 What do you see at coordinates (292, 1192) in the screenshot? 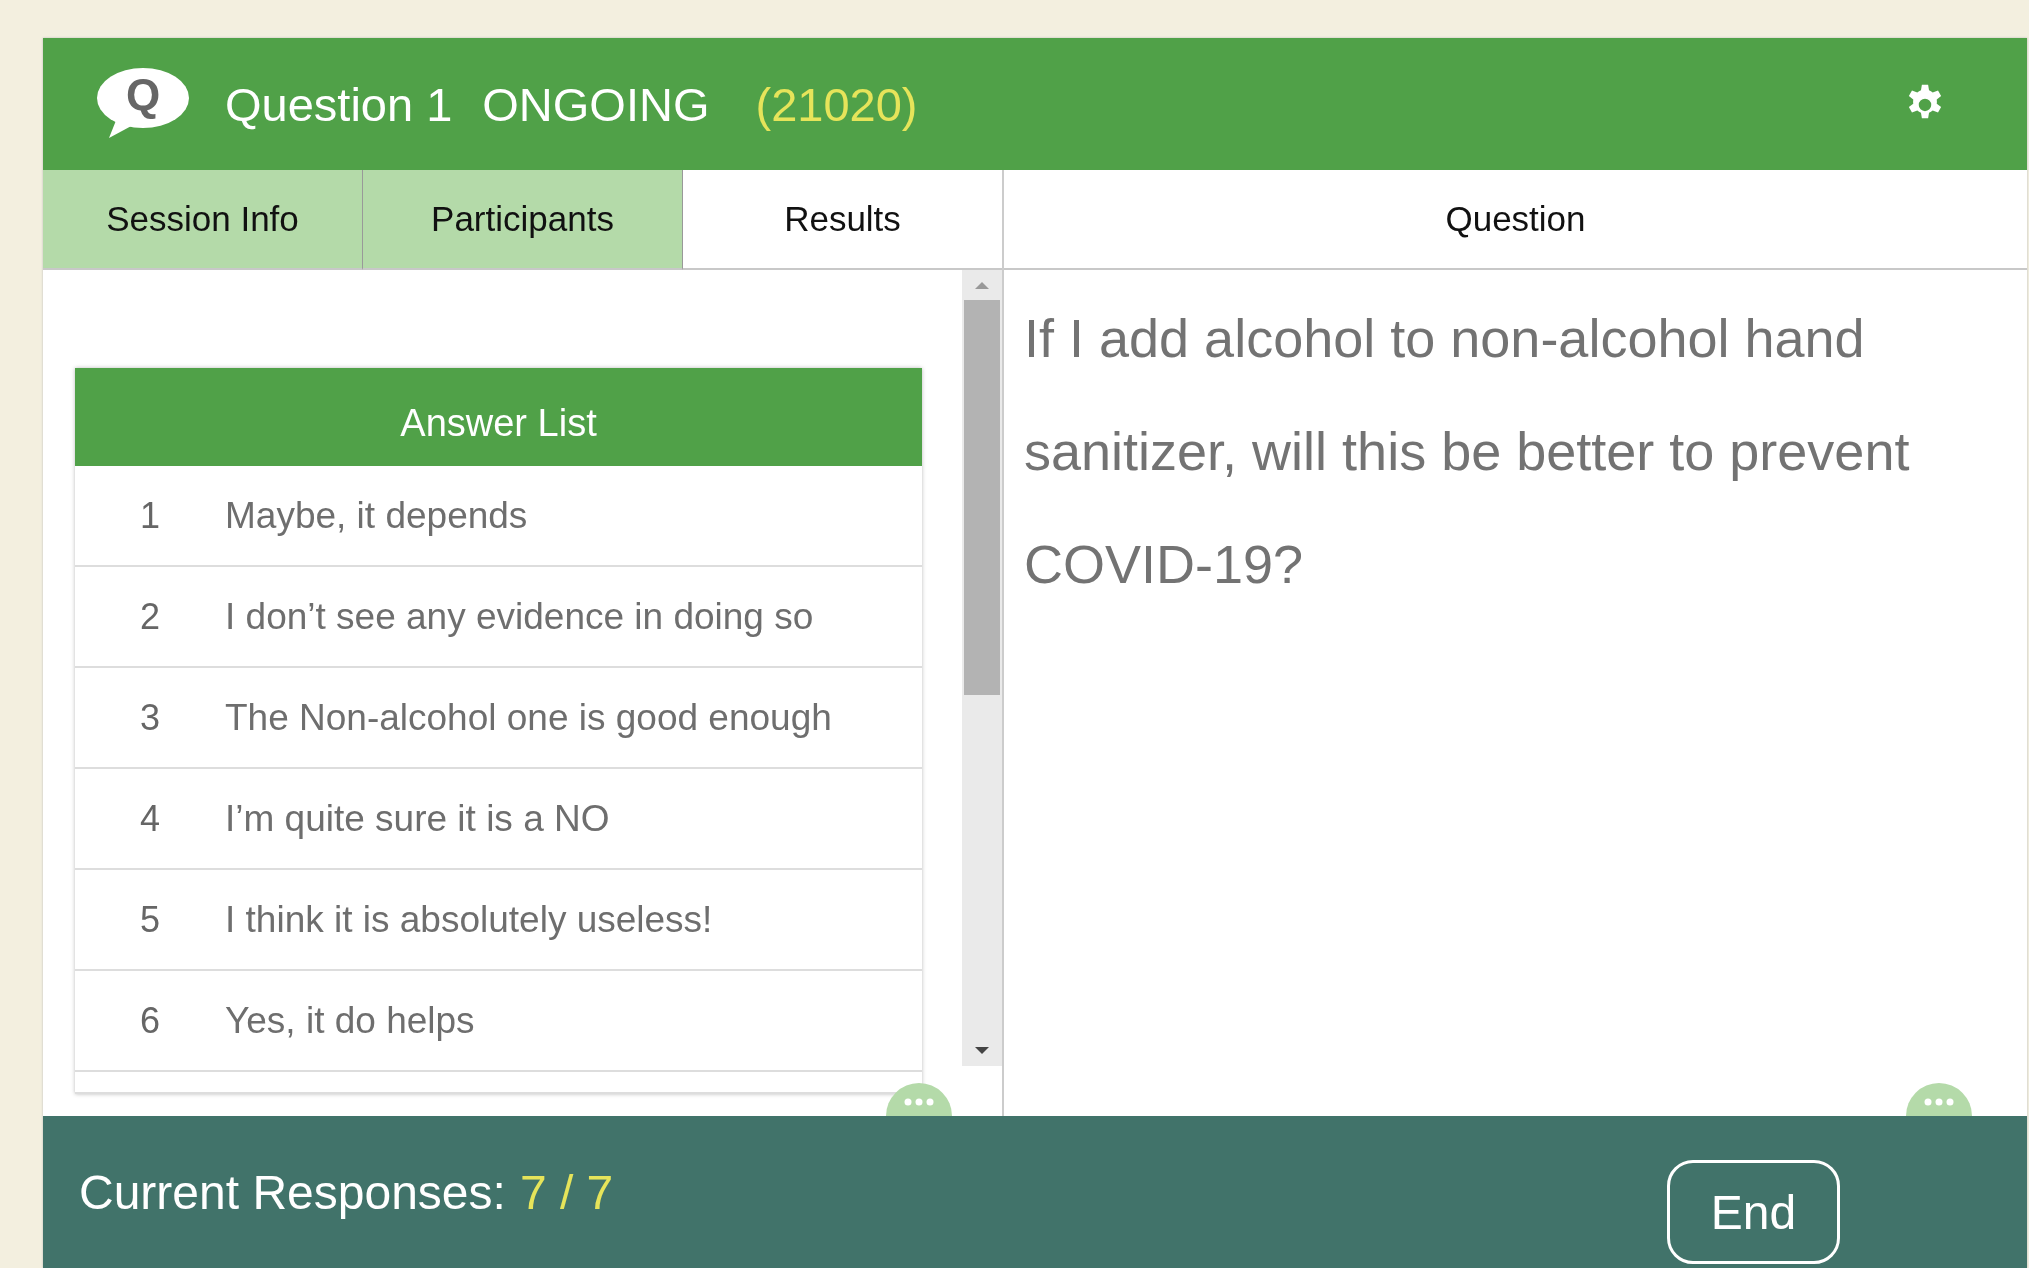
I see `responses-label: Current Responses:` at bounding box center [292, 1192].